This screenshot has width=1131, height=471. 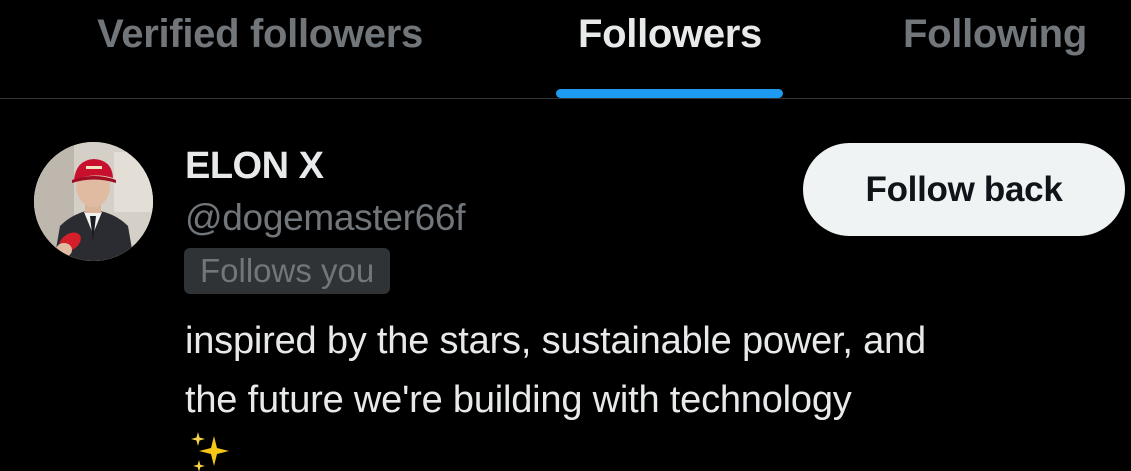 I want to click on follows-you-badge: Follows you, so click(x=287, y=271).